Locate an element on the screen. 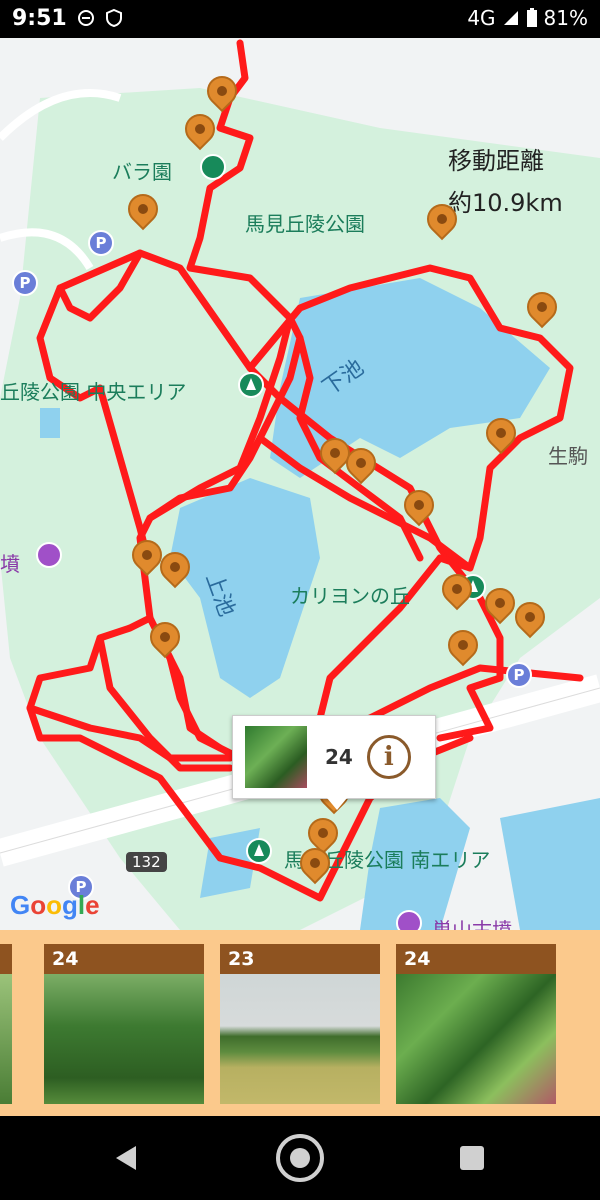 This screenshot has width=600, height=1200. label-central-area: 丘陵公園 中央エリア is located at coordinates (93, 392).